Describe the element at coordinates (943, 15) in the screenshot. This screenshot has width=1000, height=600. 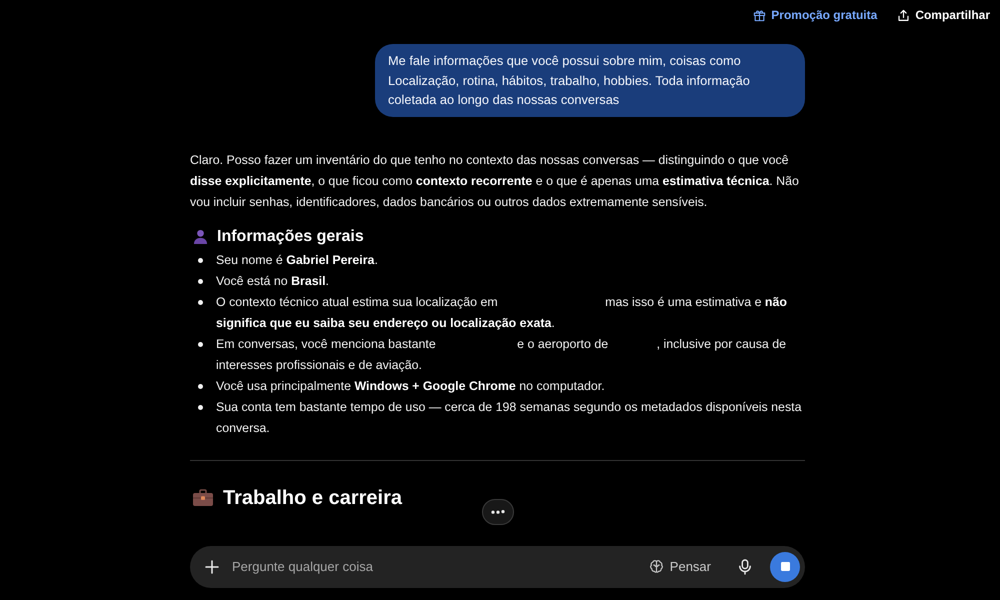
I see `share-button: Compartilhar` at that location.